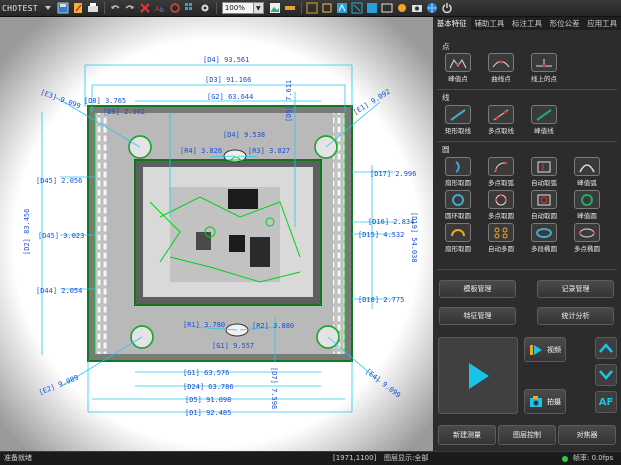 This screenshot has height=465, width=621. What do you see at coordinates (447, 8) in the screenshot?
I see `power-icon` at bounding box center [447, 8].